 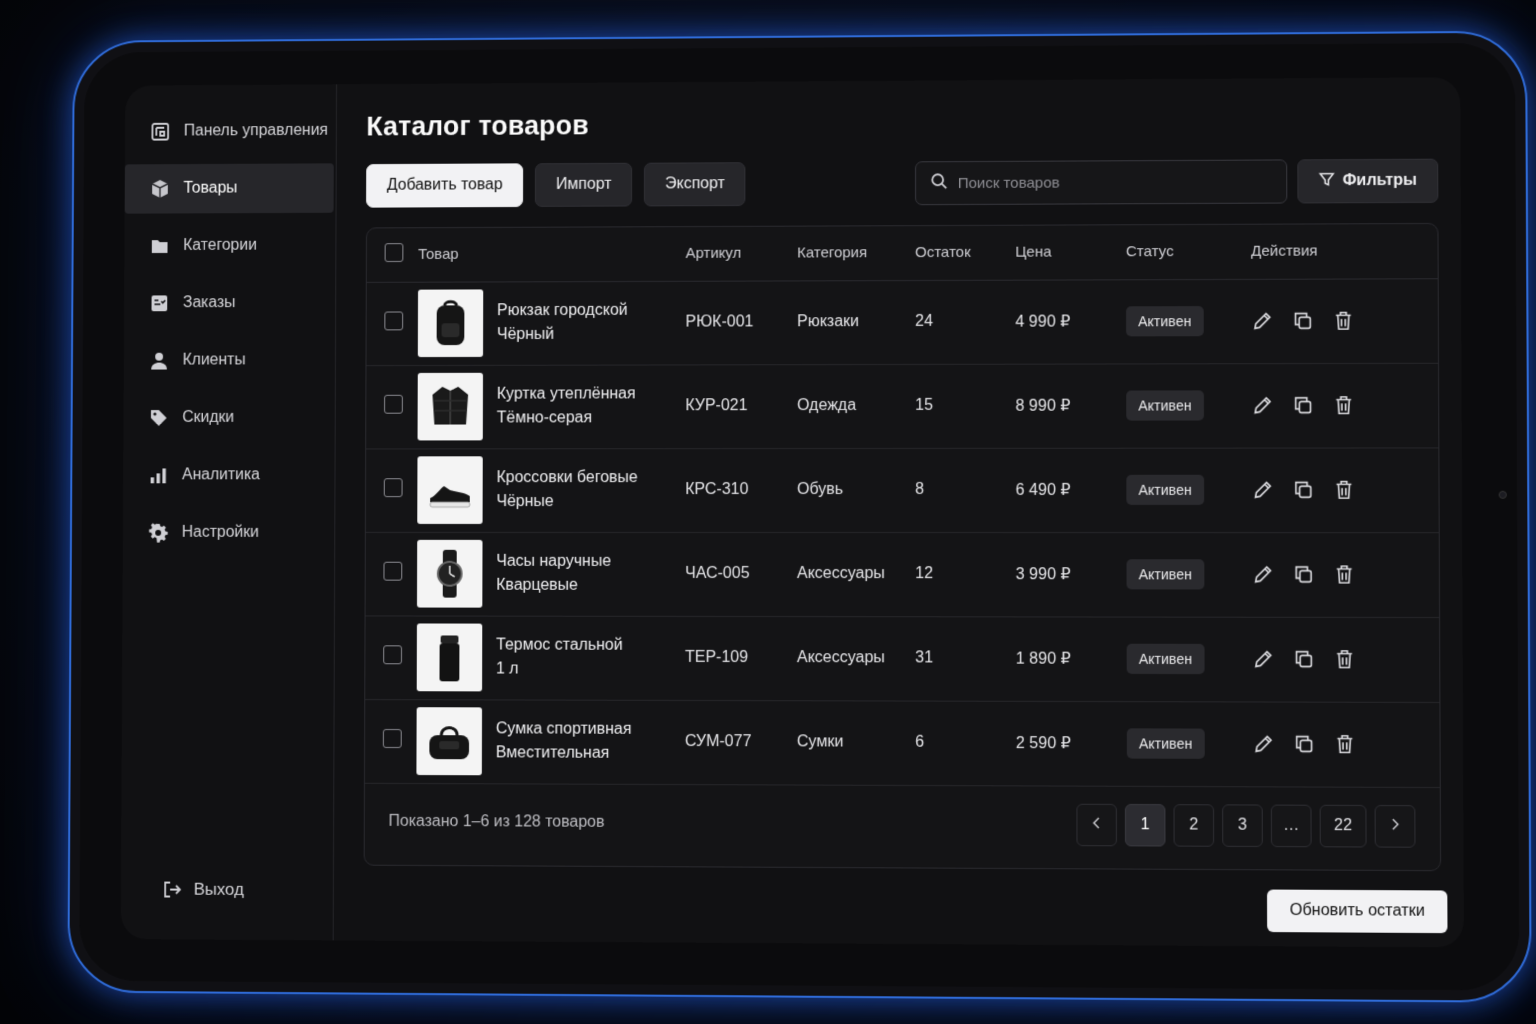 I want to click on box-icon, so click(x=160, y=189).